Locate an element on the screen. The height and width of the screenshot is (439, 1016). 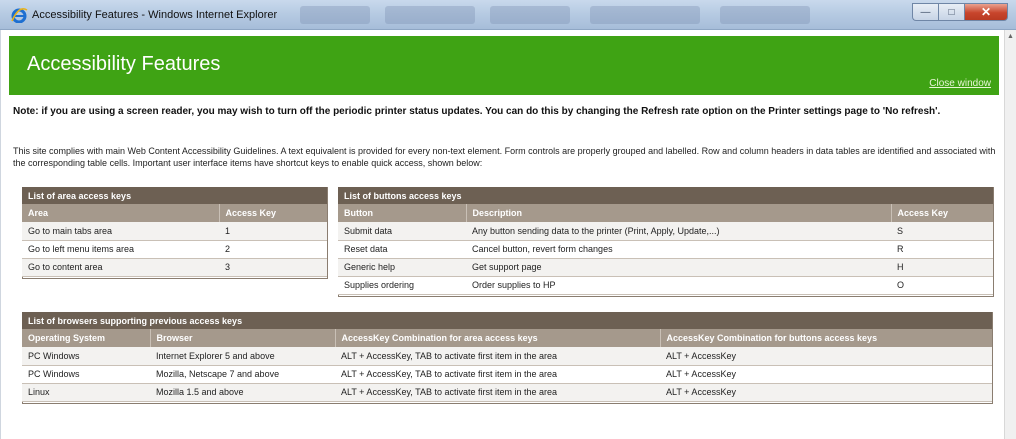
ie-icon is located at coordinates (19, 15).